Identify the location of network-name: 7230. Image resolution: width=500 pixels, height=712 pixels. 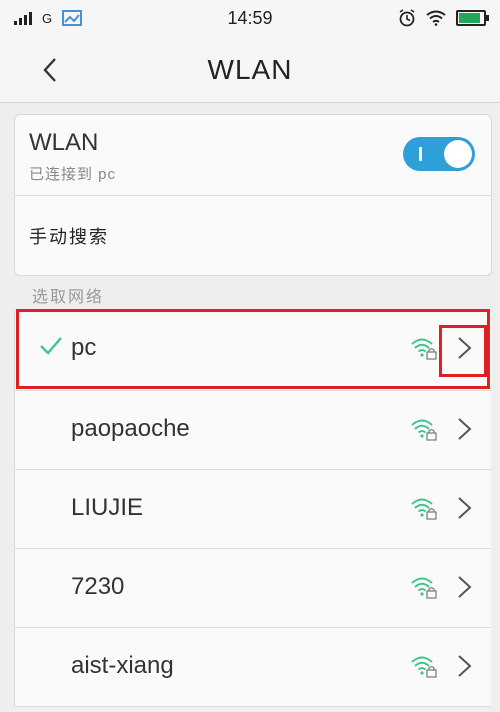
(98, 586).